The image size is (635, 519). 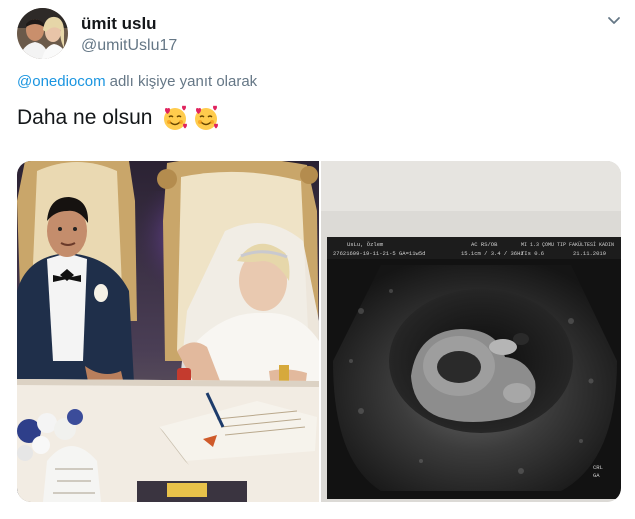 I want to click on reply-mention-link: @onediocom, so click(x=61, y=81).